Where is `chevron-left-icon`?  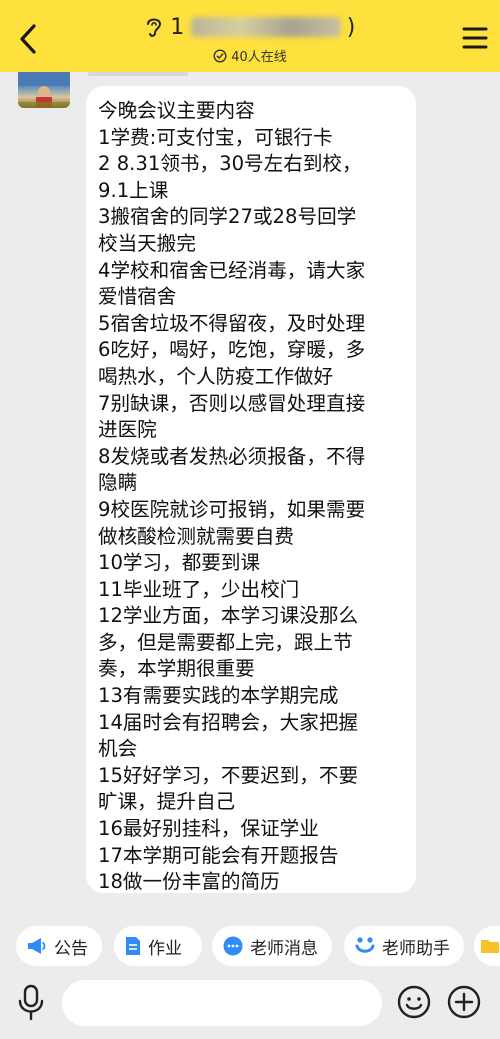 chevron-left-icon is located at coordinates (28, 39).